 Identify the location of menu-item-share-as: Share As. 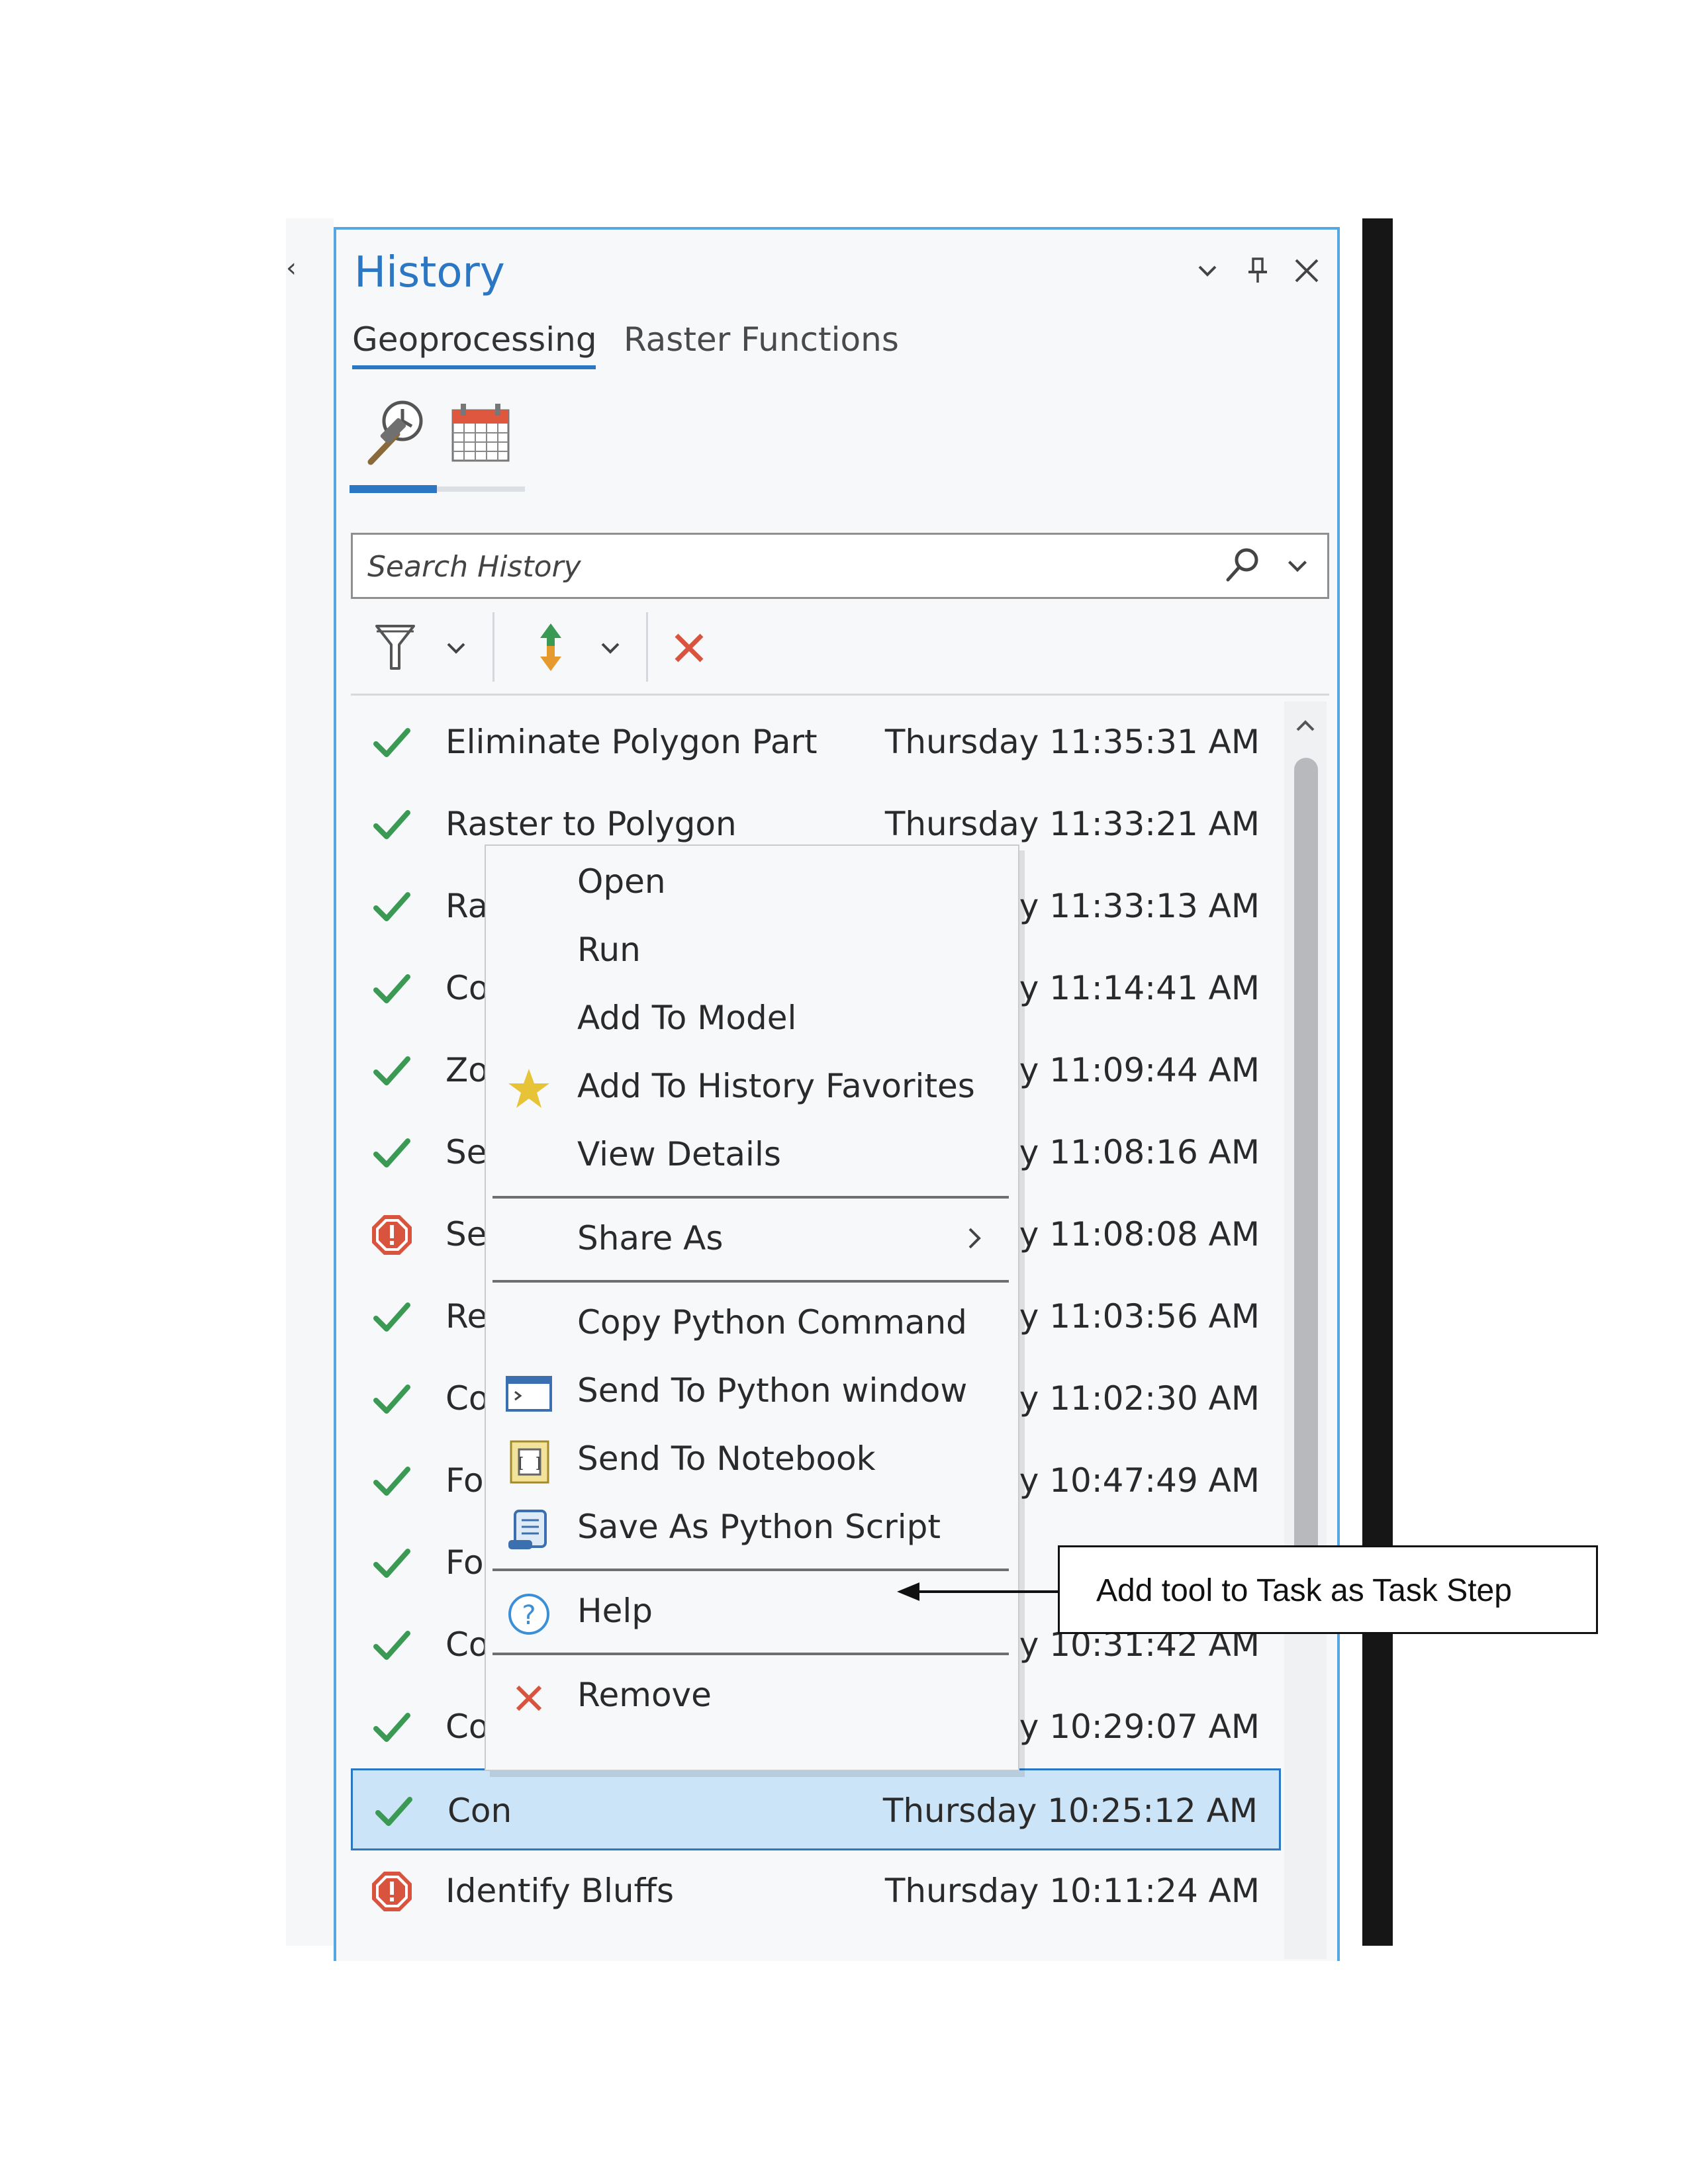
(752, 1238).